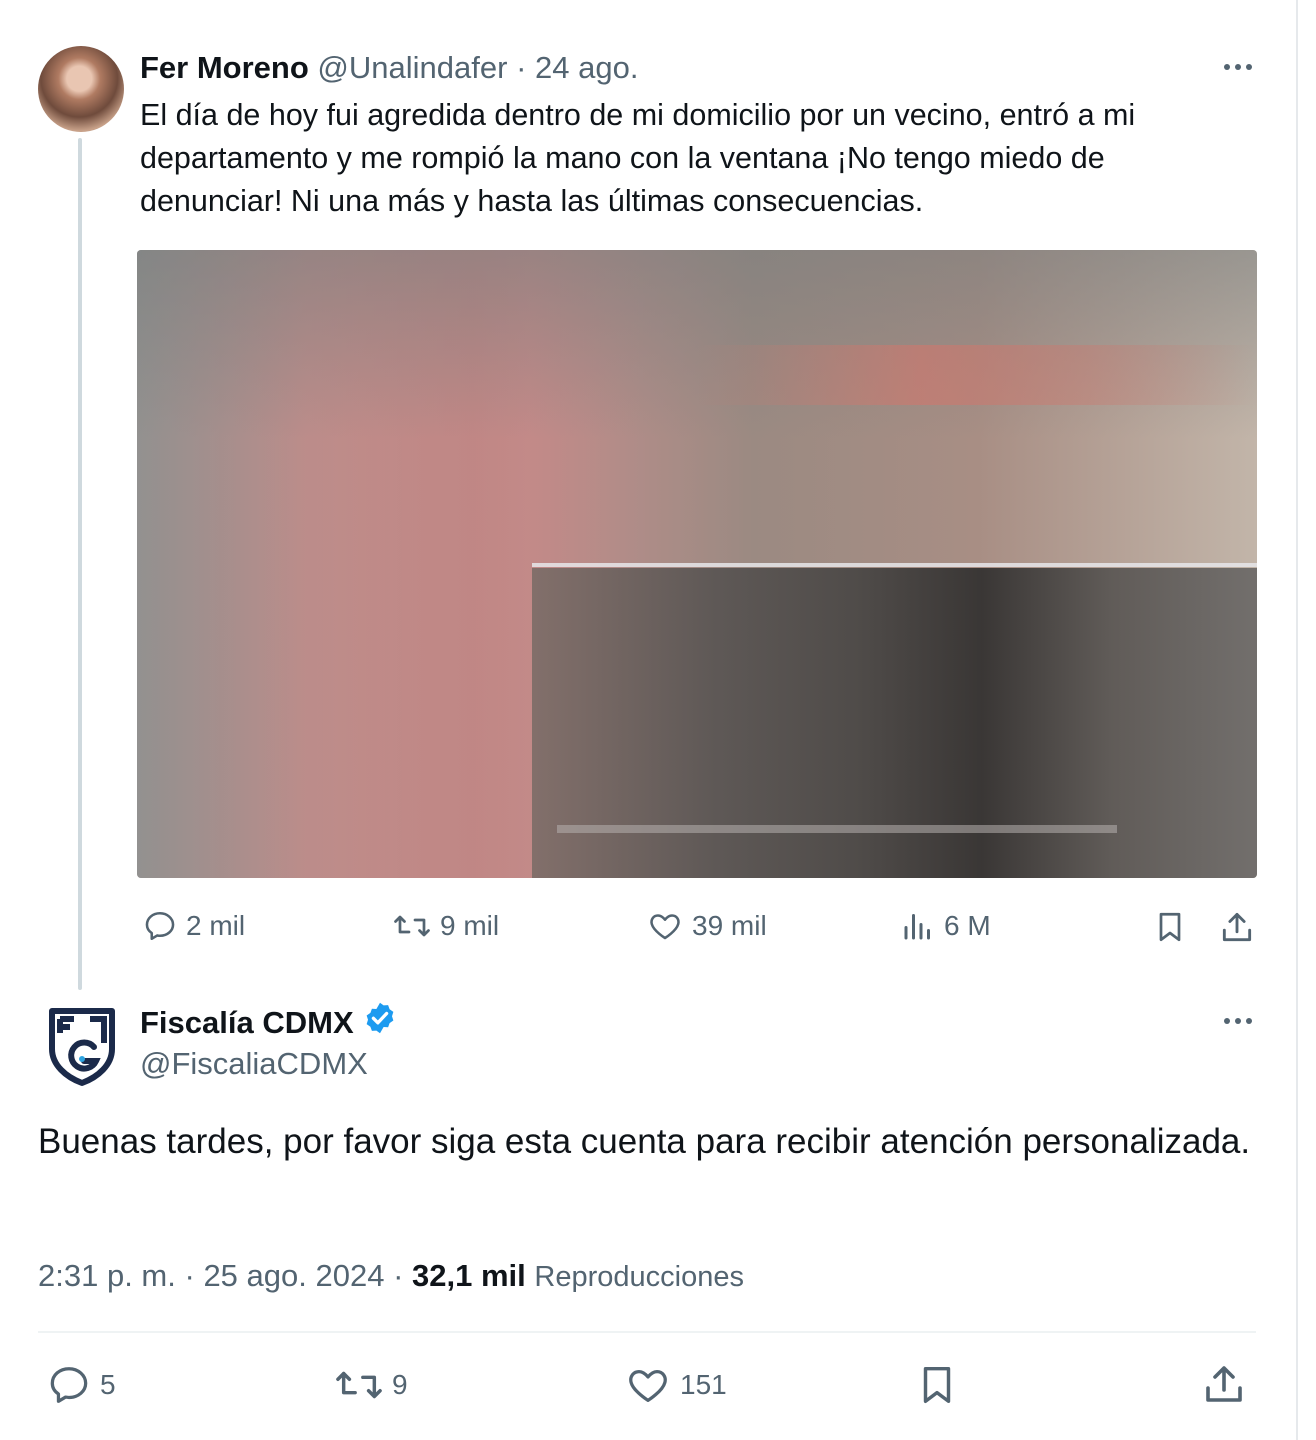 Image resolution: width=1316 pixels, height=1440 pixels. Describe the element at coordinates (703, 1384) in the screenshot. I see `like-count: 151` at that location.